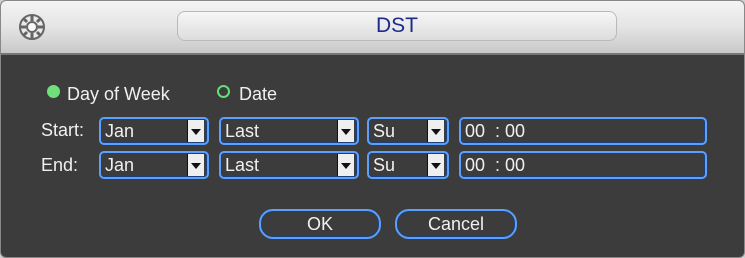 This screenshot has width=745, height=258. Describe the element at coordinates (583, 165) in the screenshot. I see `end-time-input: 00` at that location.